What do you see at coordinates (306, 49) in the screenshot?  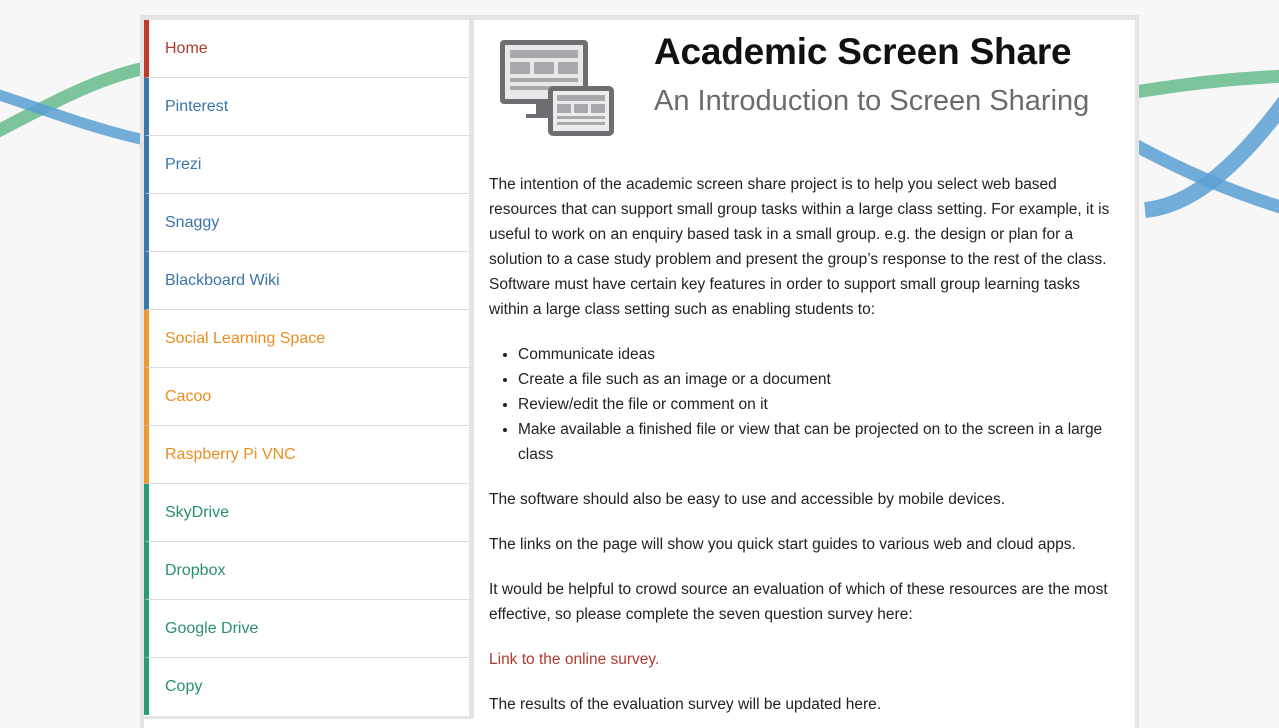 I see `sidebar-item-home: Home` at bounding box center [306, 49].